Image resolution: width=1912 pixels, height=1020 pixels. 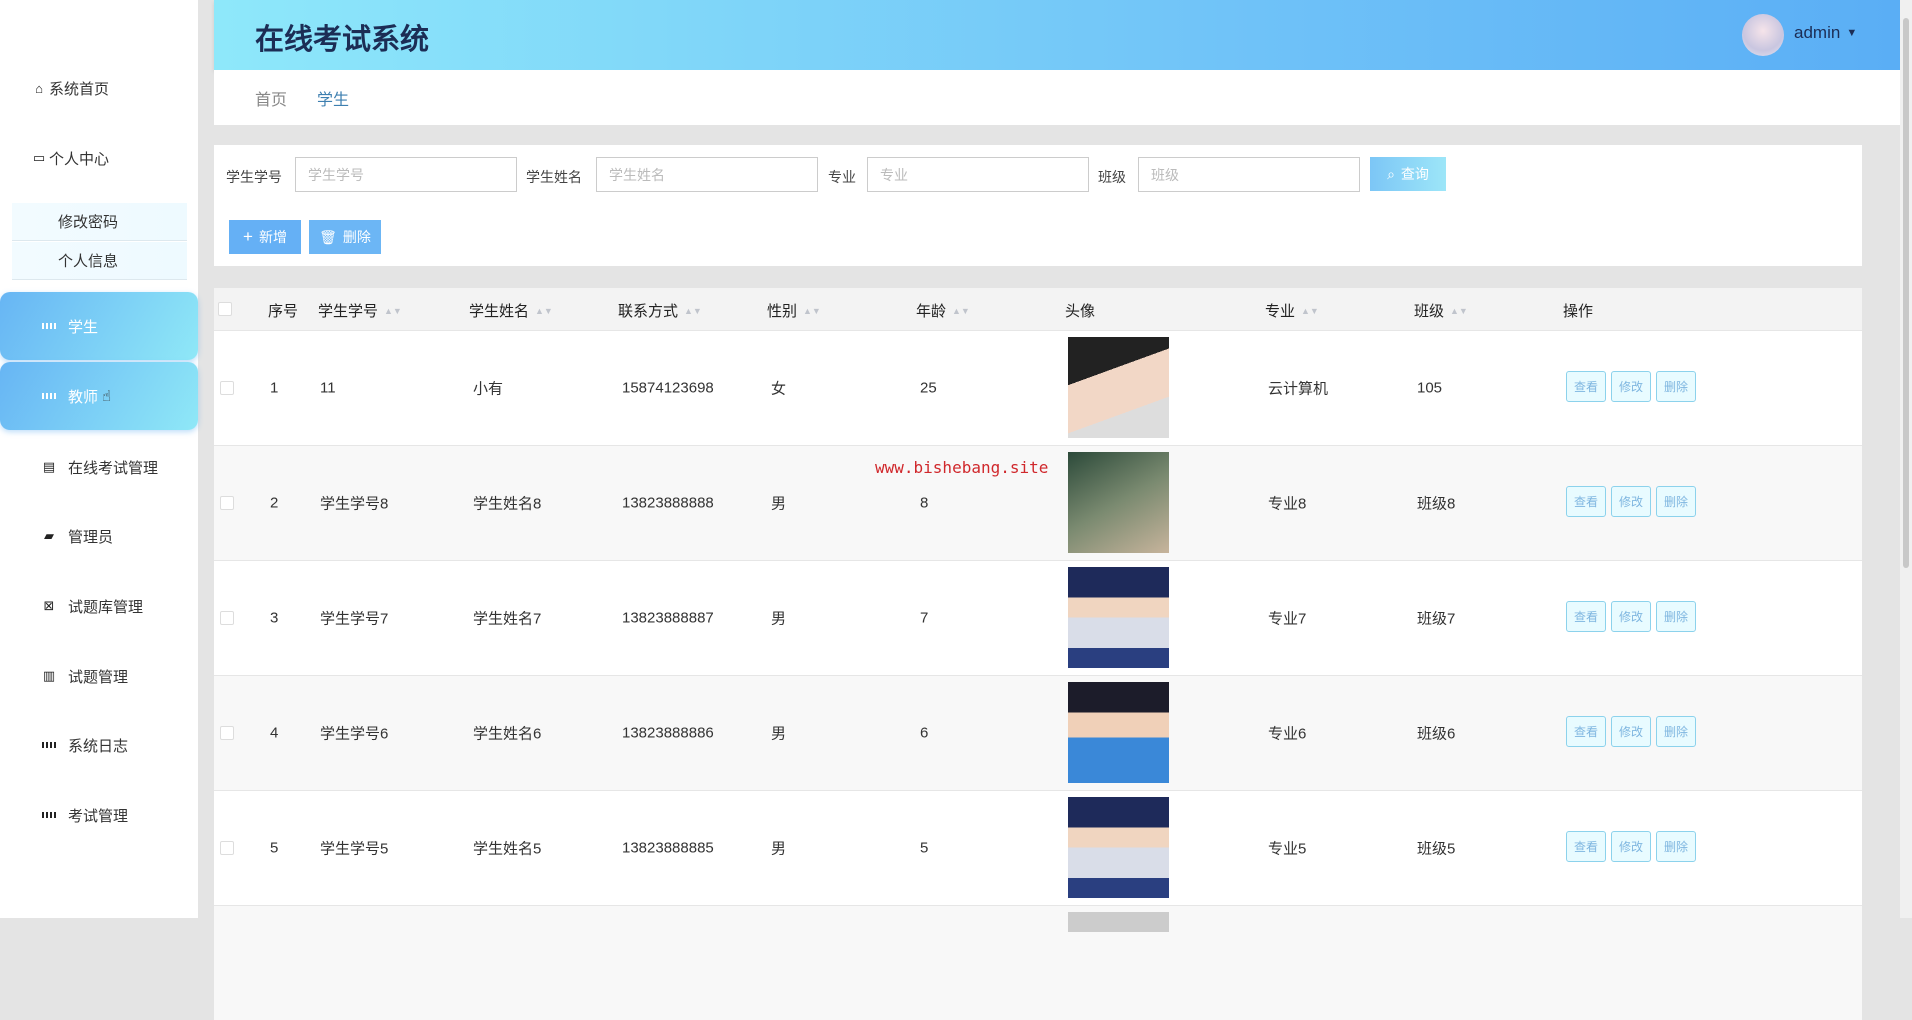 I want to click on sidebar-item-system-log: 系统日志, so click(x=99, y=745).